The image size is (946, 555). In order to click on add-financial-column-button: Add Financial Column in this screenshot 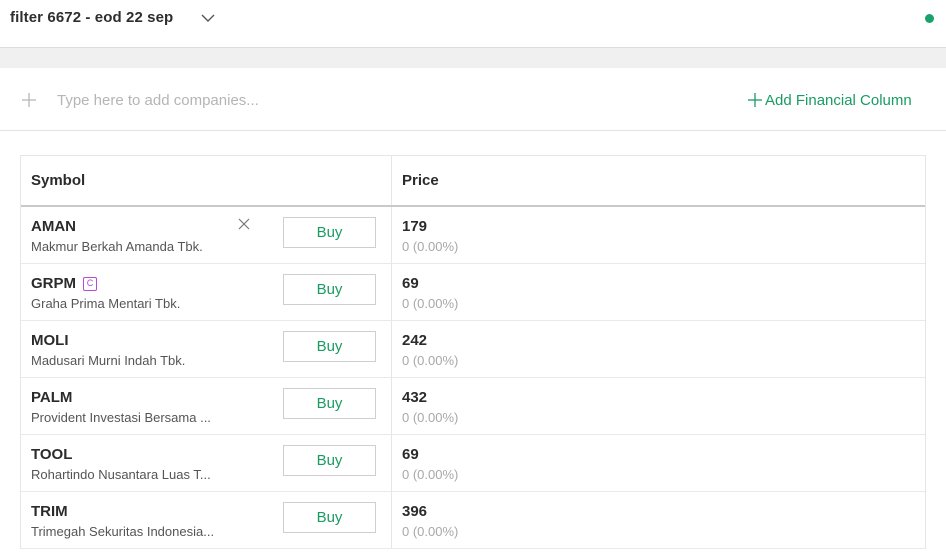, I will do `click(829, 100)`.